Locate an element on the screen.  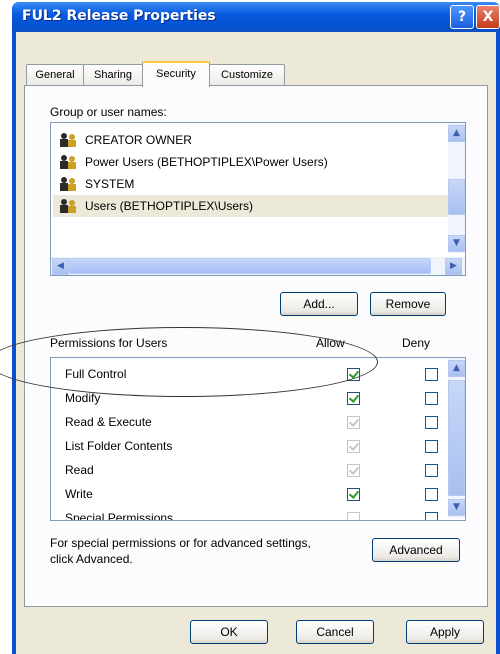
permission-label: Read & Execute is located at coordinates (108, 422).